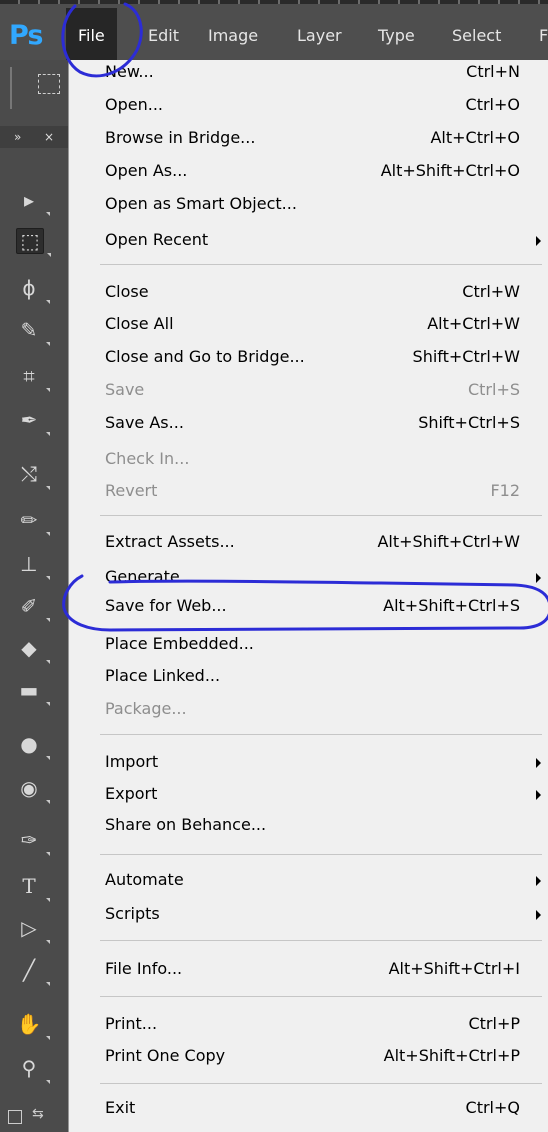 This screenshot has width=548, height=1132. What do you see at coordinates (49, 137) in the screenshot?
I see `close-panel-icon: ×` at bounding box center [49, 137].